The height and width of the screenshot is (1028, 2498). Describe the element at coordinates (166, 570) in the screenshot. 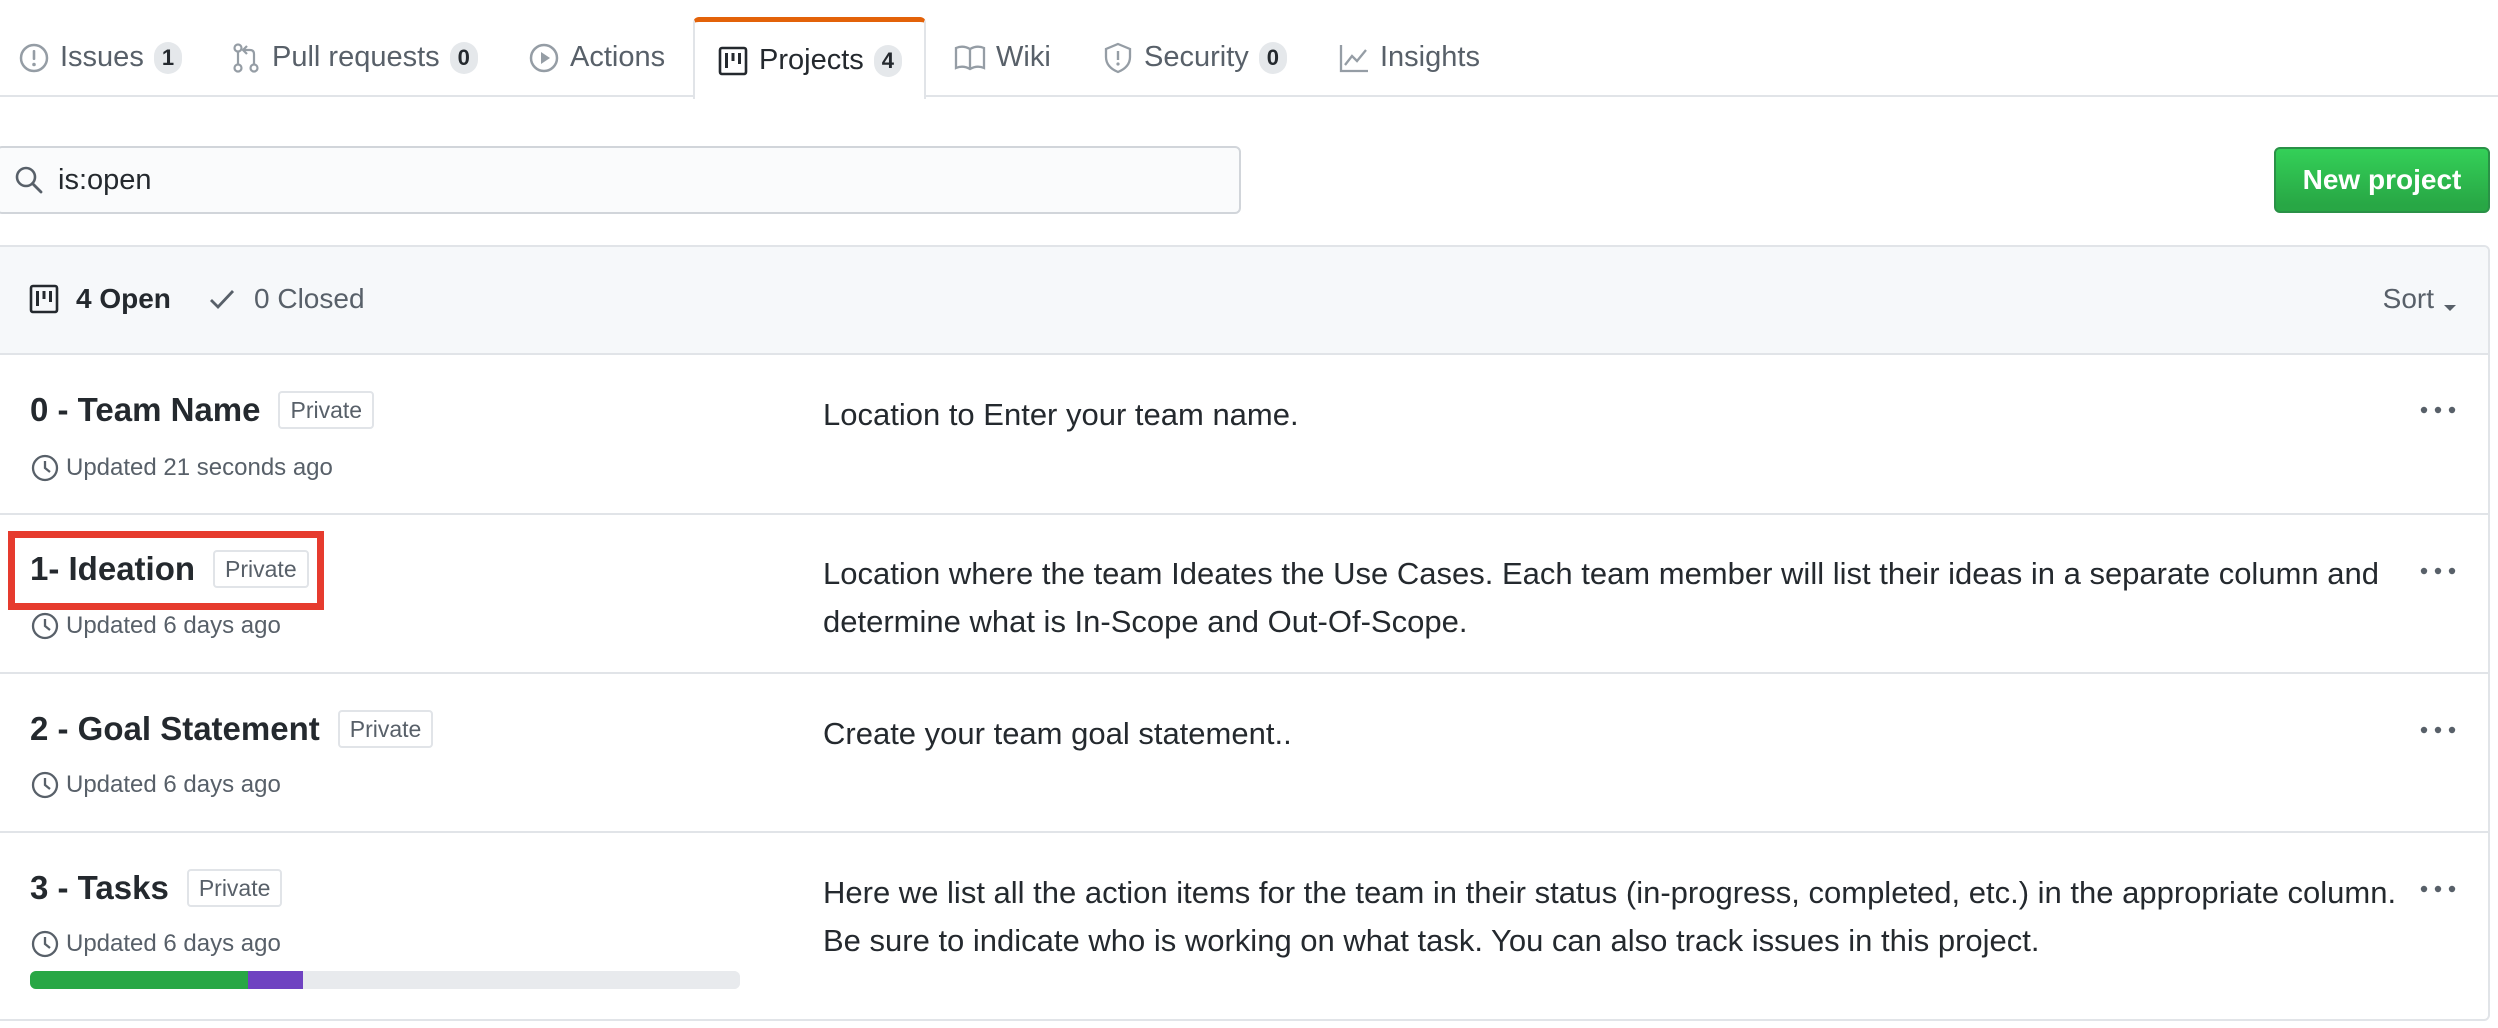

I see `highlight-annotation` at that location.